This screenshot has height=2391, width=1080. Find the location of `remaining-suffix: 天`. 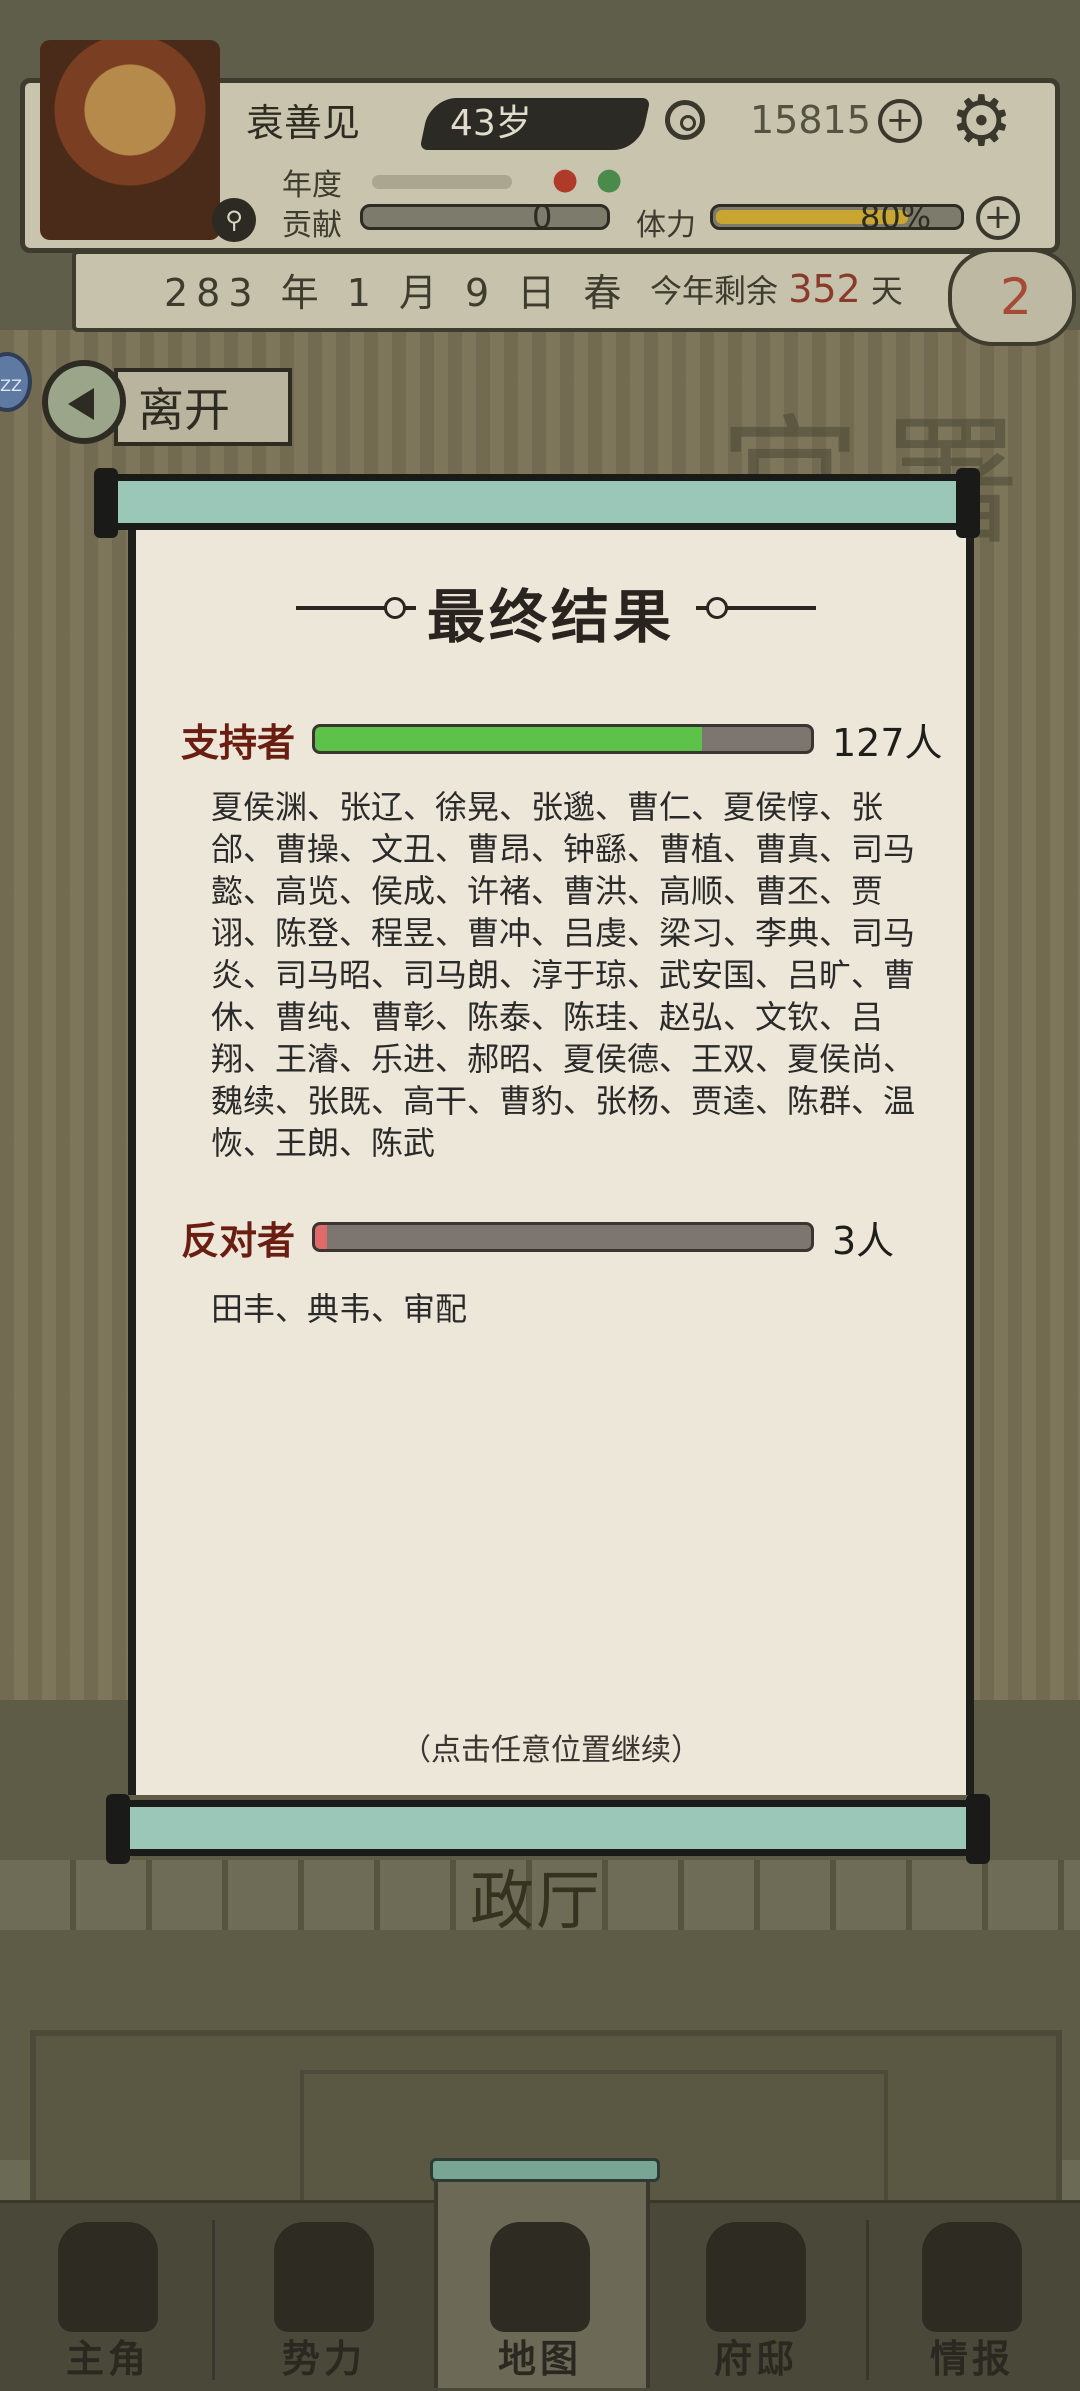

remaining-suffix: 天 is located at coordinates (886, 291).